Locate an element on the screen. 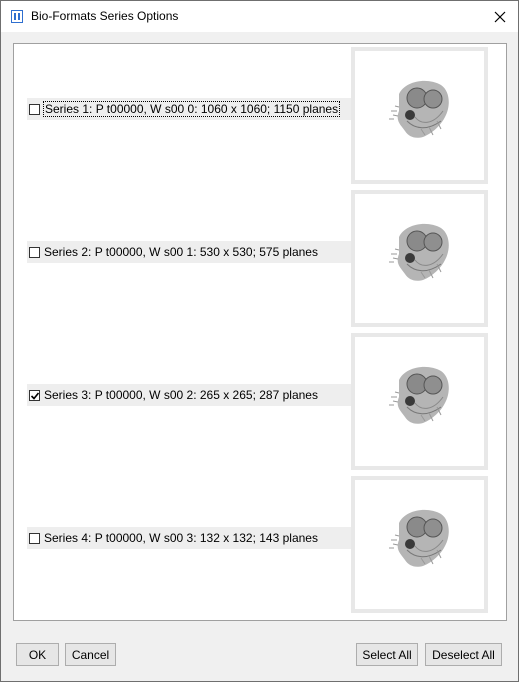 This screenshot has height=682, width=519. title-bar: Bio-Formats Series Options is located at coordinates (259, 16).